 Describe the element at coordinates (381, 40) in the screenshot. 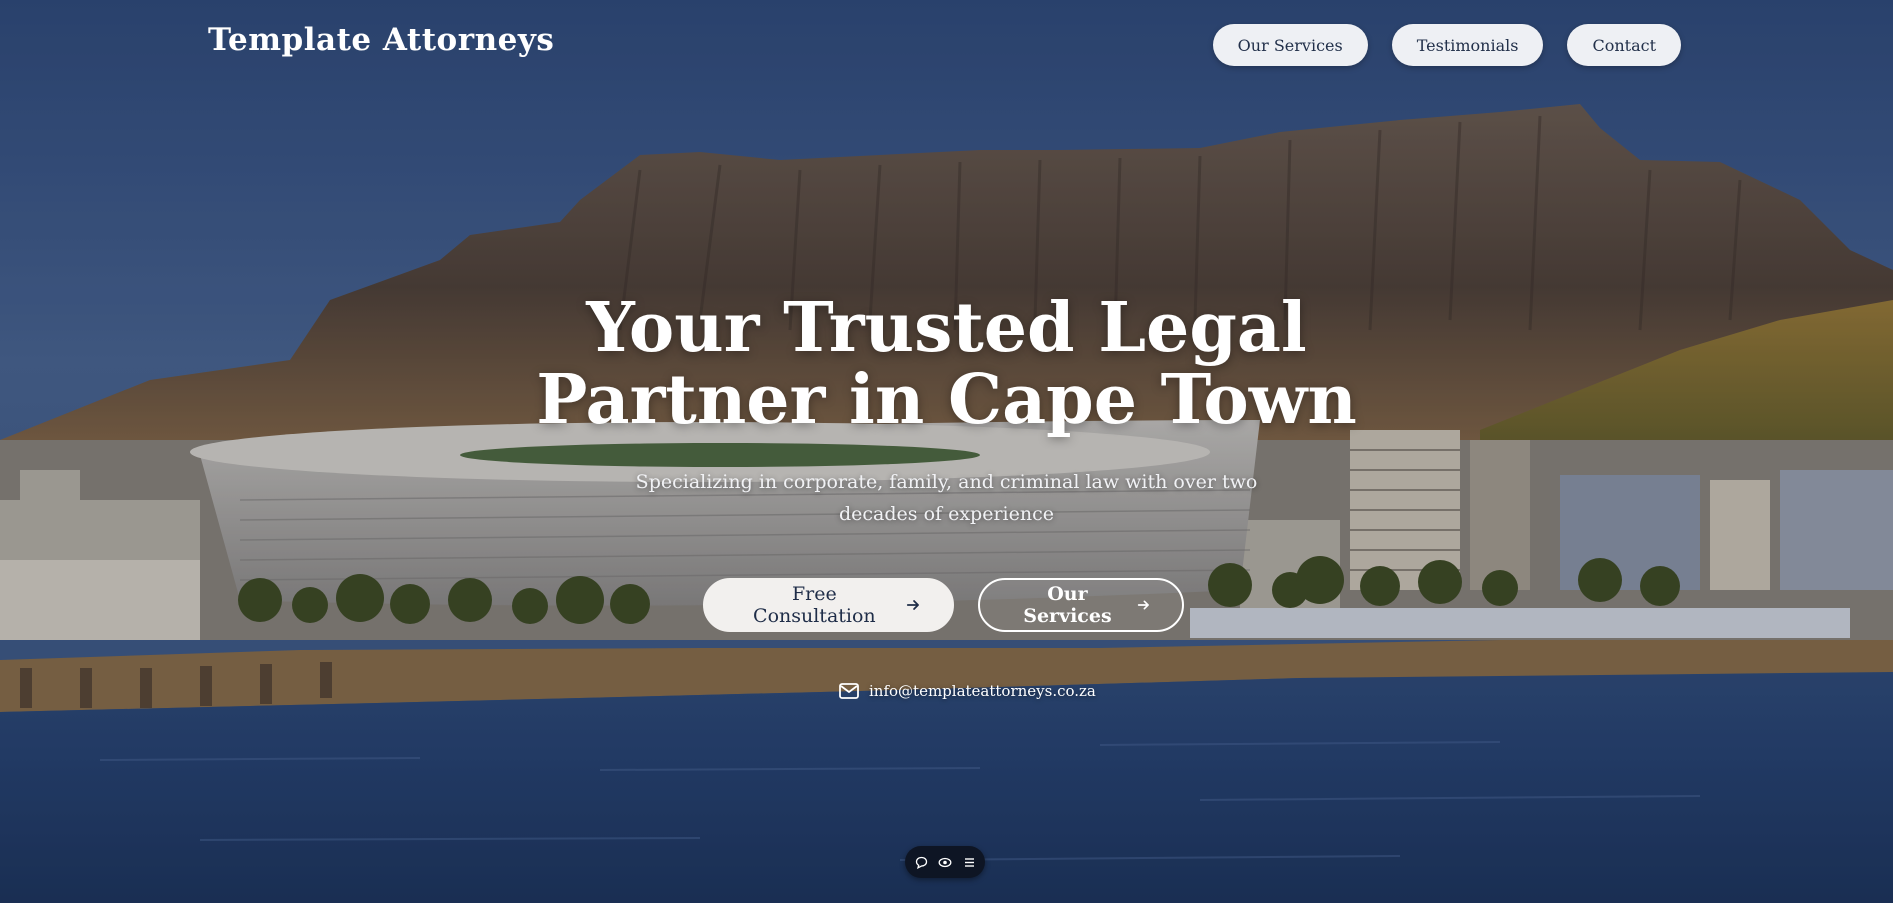

I see `site-logo: Template Attorneys` at that location.